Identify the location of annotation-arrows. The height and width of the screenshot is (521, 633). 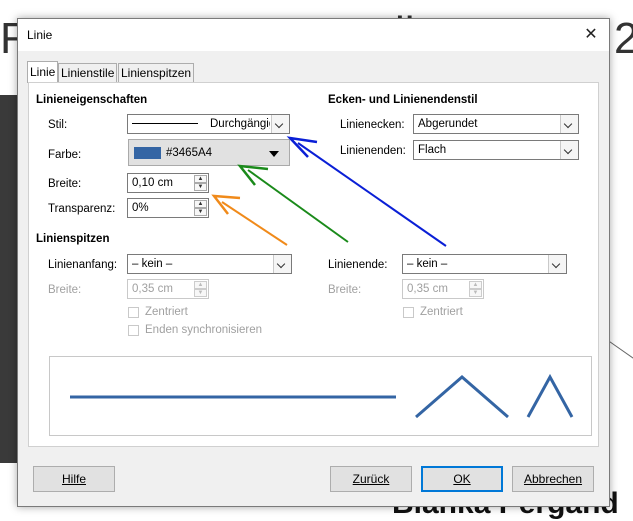
(329, 191).